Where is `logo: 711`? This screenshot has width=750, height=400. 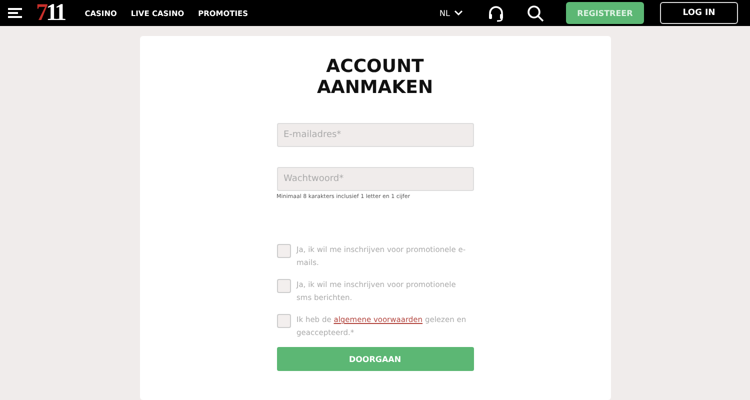
logo: 711 is located at coordinates (50, 13).